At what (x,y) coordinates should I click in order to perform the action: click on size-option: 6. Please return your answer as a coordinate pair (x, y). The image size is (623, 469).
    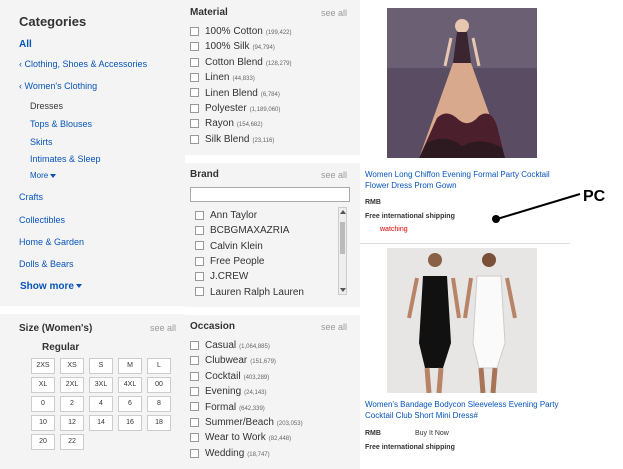
    Looking at the image, I should click on (130, 404).